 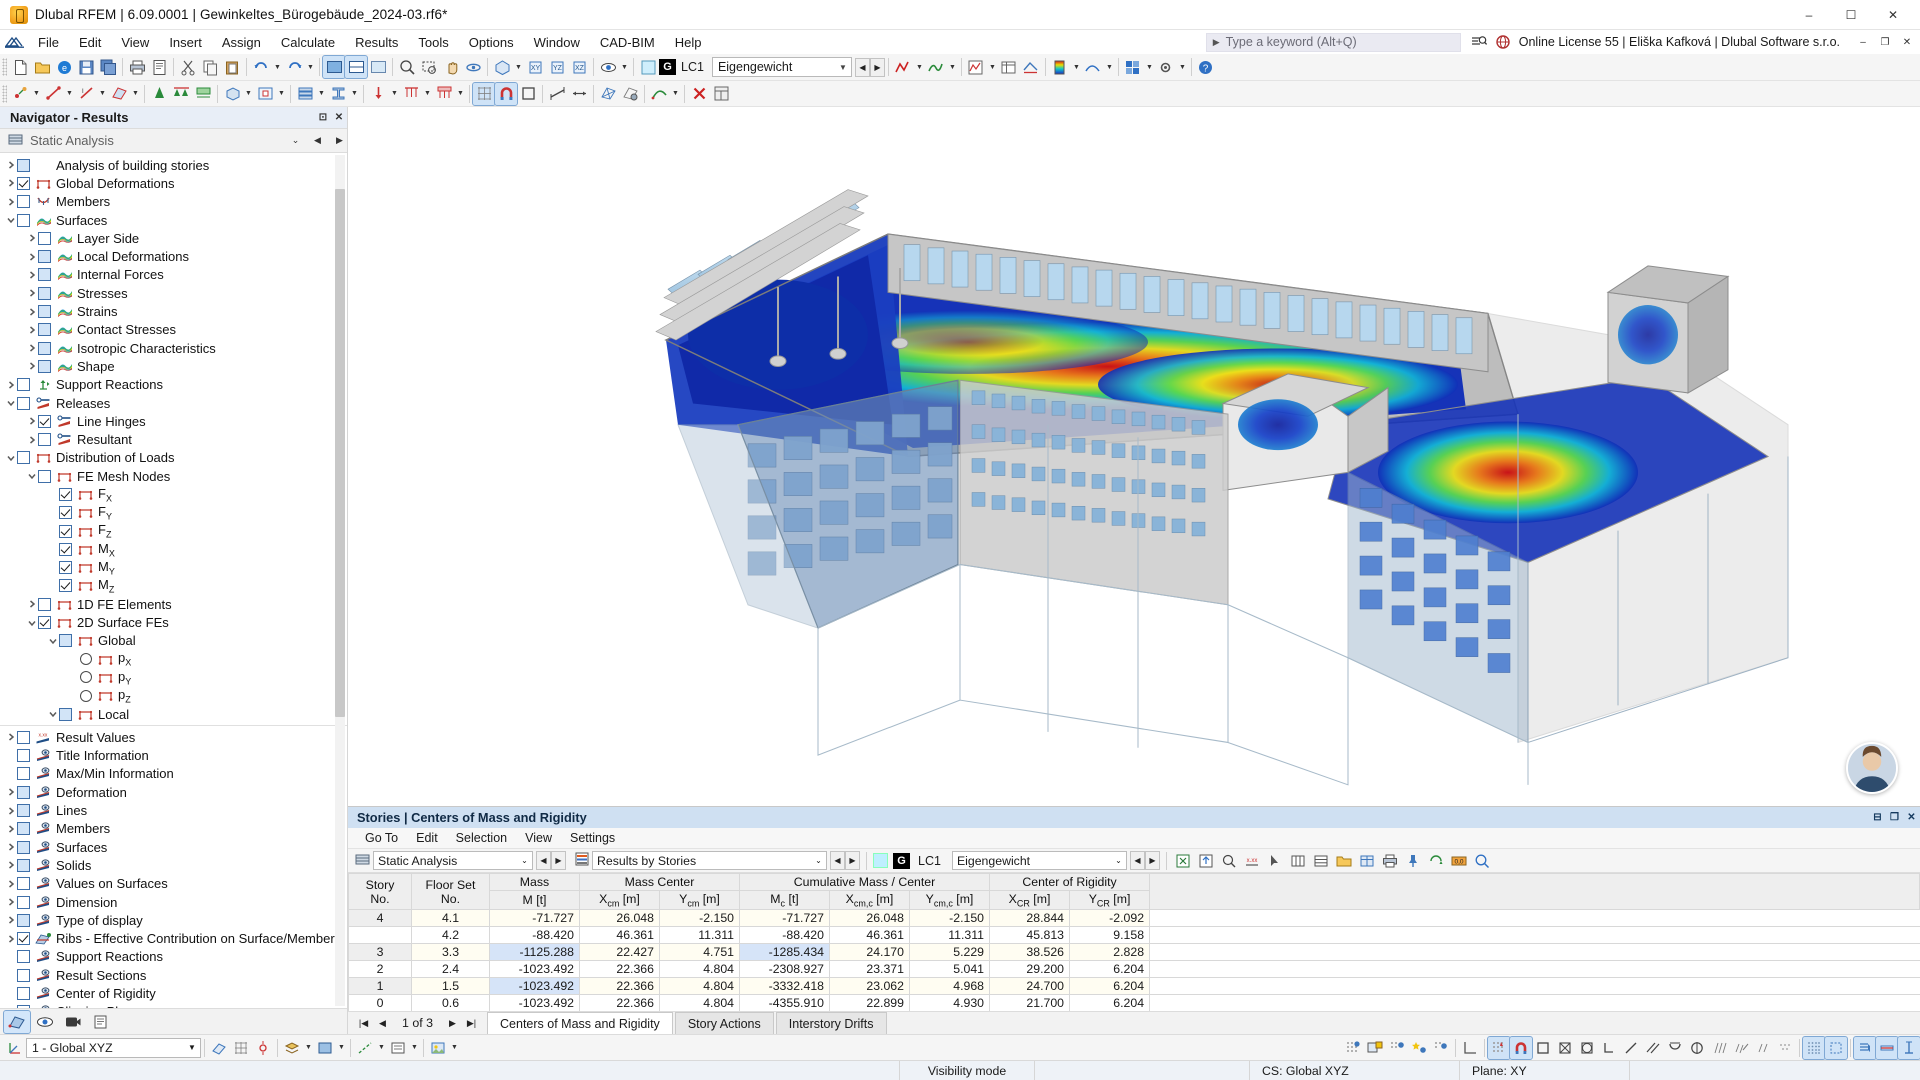 I want to click on navigator-views-tab-icon, so click(x=73, y=1022).